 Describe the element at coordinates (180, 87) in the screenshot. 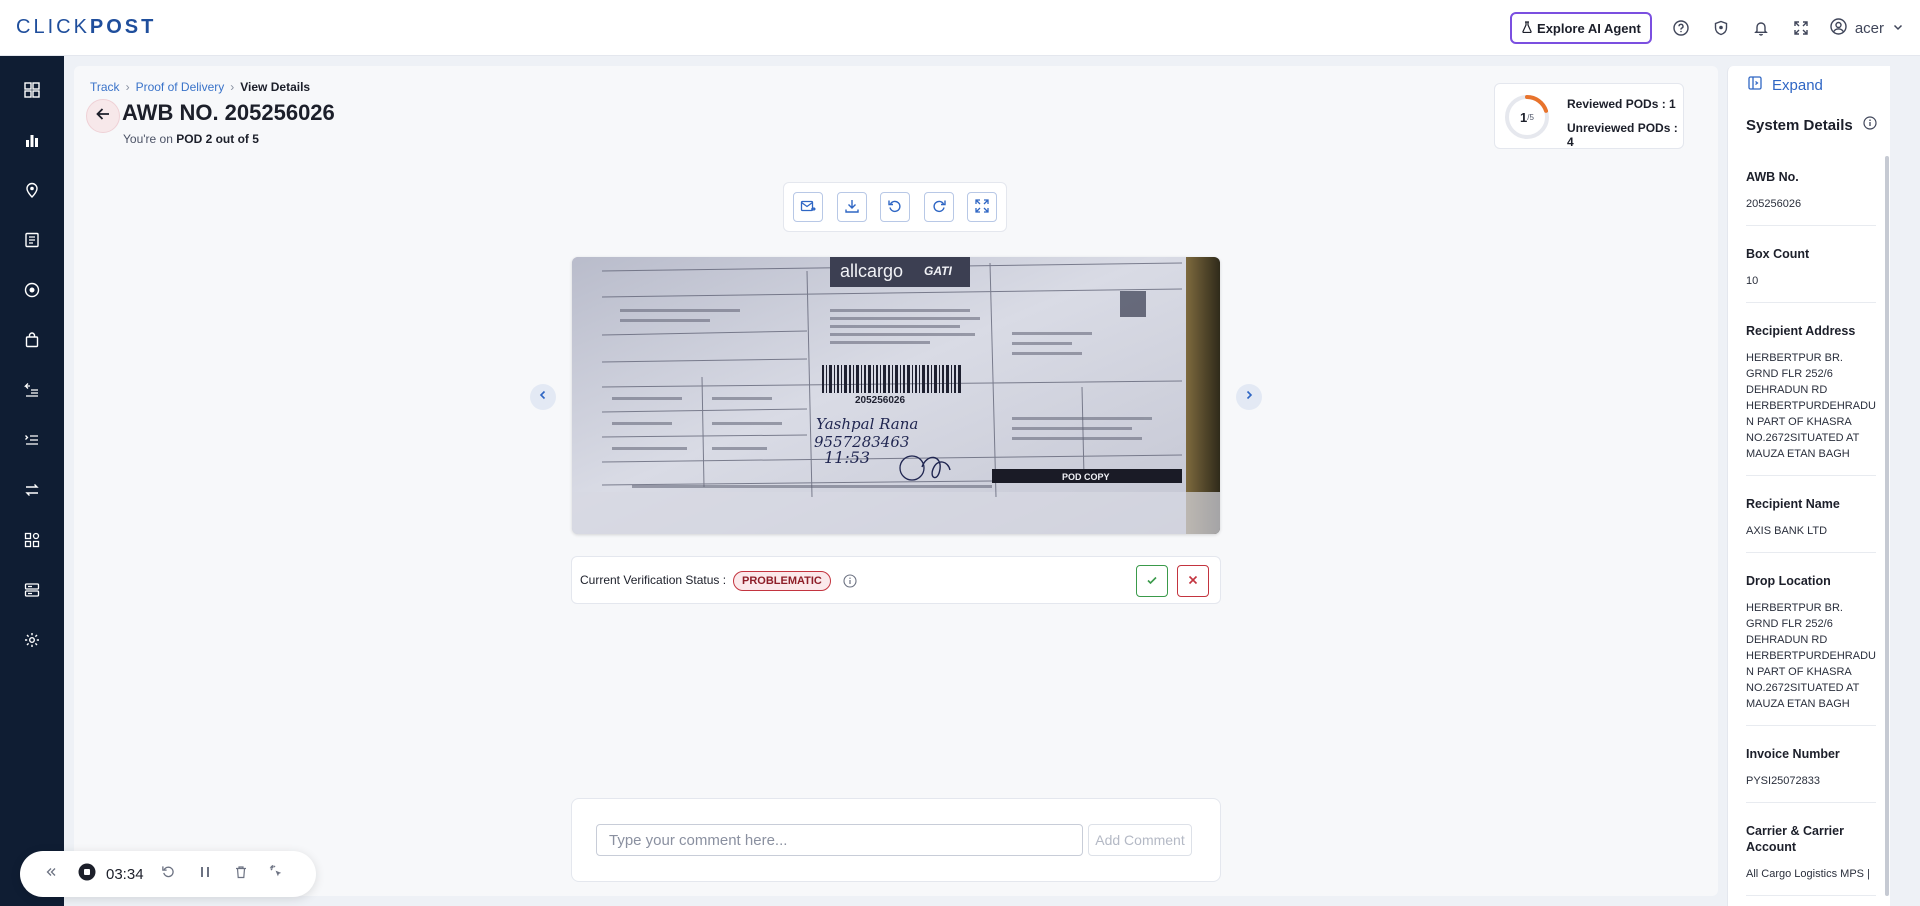

I see `breadcrumb-proof-of-delivery: Proof of Delivery` at that location.